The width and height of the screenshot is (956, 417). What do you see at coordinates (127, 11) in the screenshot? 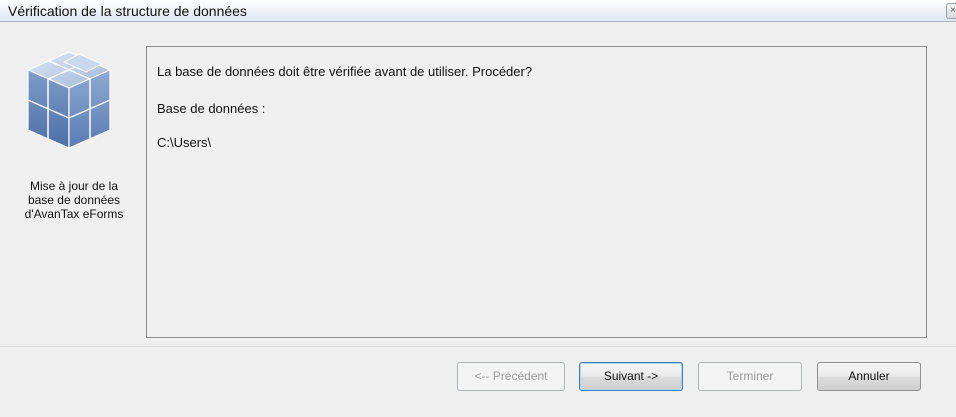
I see `window-title: Vérification de la structure de données` at bounding box center [127, 11].